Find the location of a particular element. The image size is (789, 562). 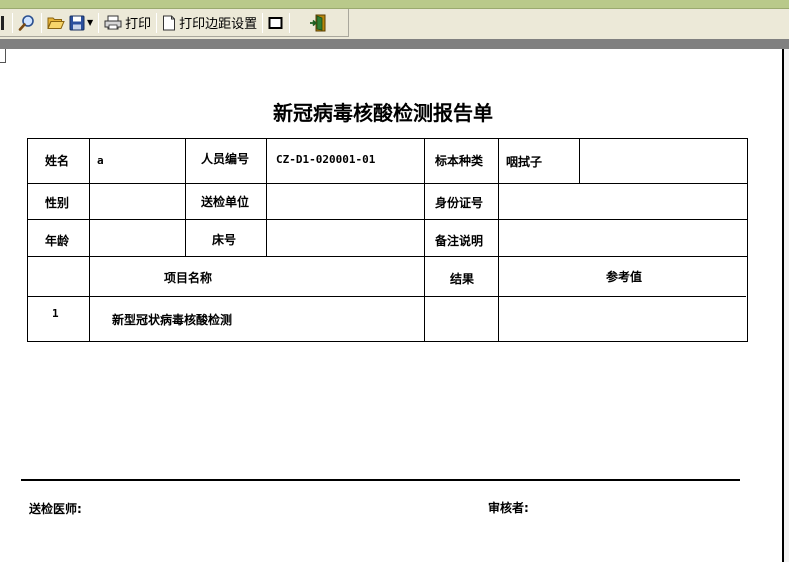

print-preview-toolbar: ▼ 打印 打印边距设置 is located at coordinates (174, 23).